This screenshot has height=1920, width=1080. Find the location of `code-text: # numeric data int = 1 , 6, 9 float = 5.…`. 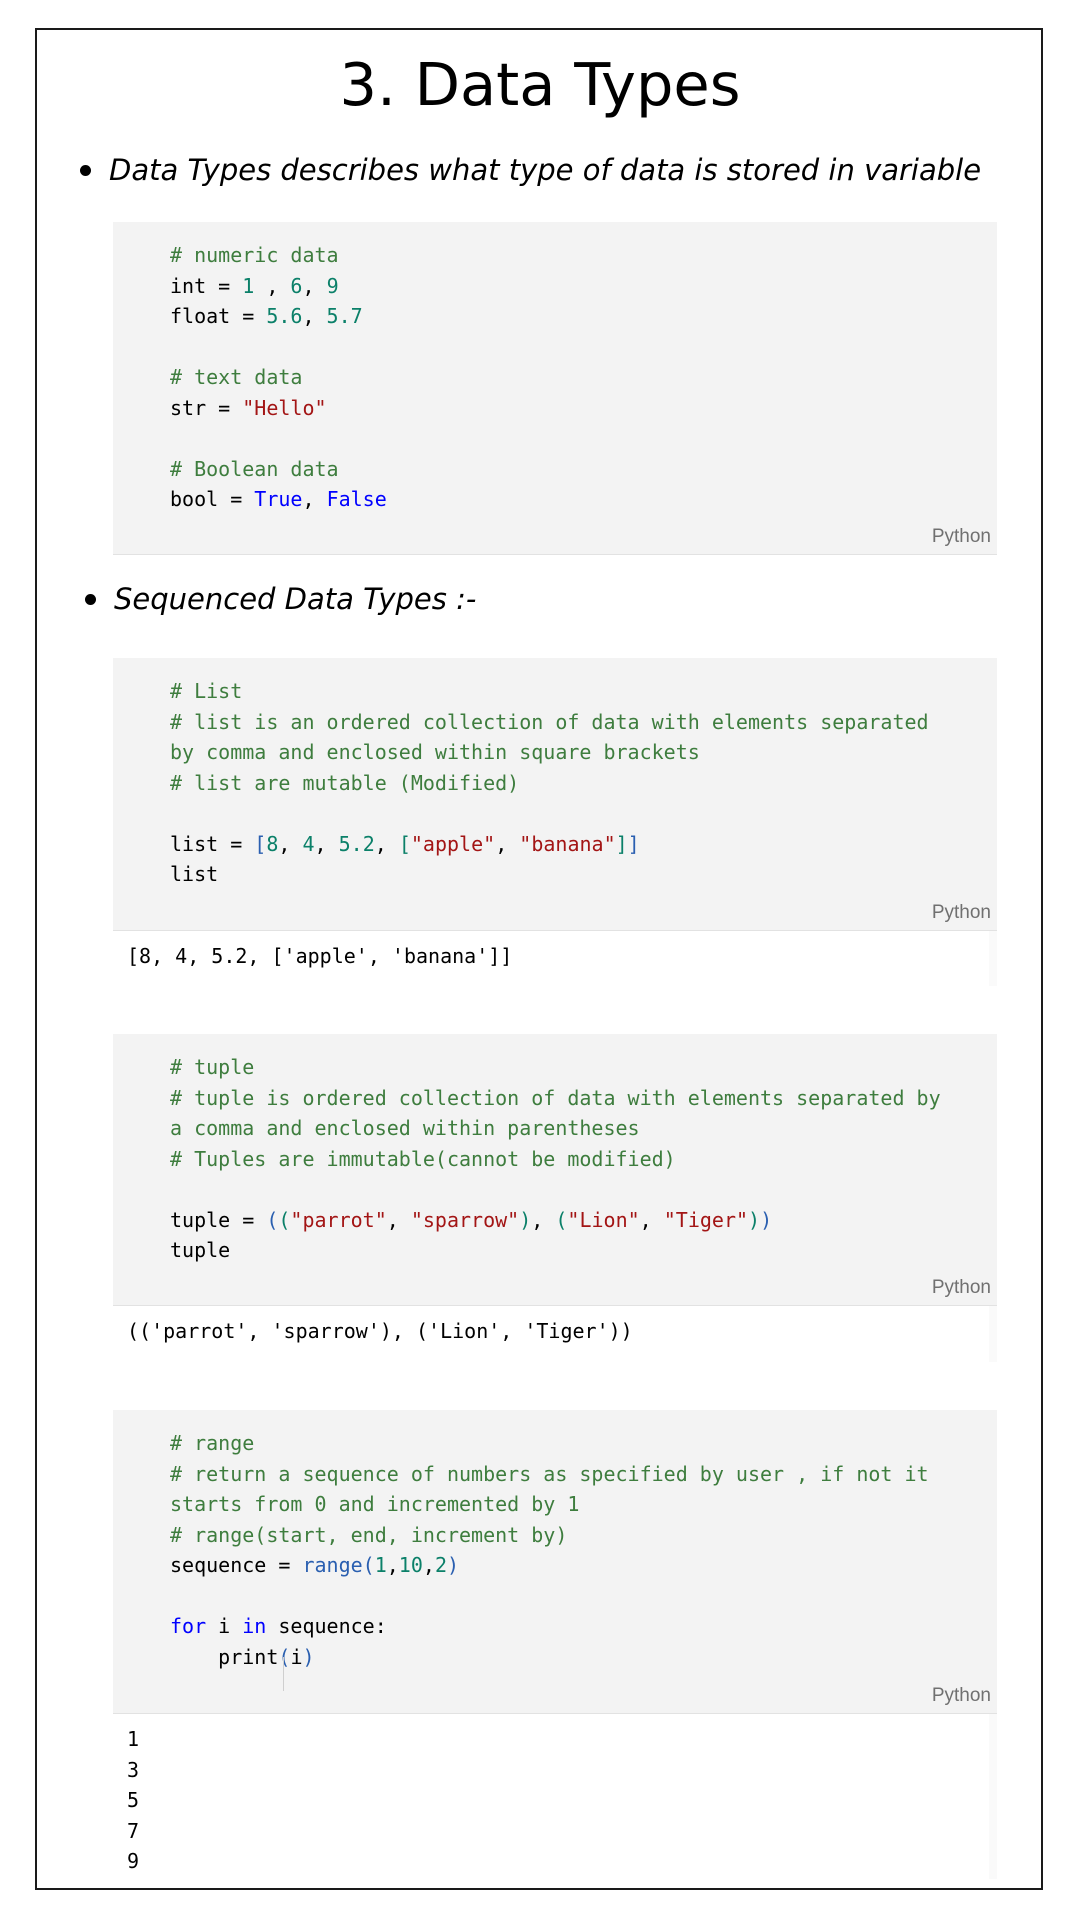

code-text: # numeric data int = 1 , 6, 9 float = 5.… is located at coordinates (278, 377).